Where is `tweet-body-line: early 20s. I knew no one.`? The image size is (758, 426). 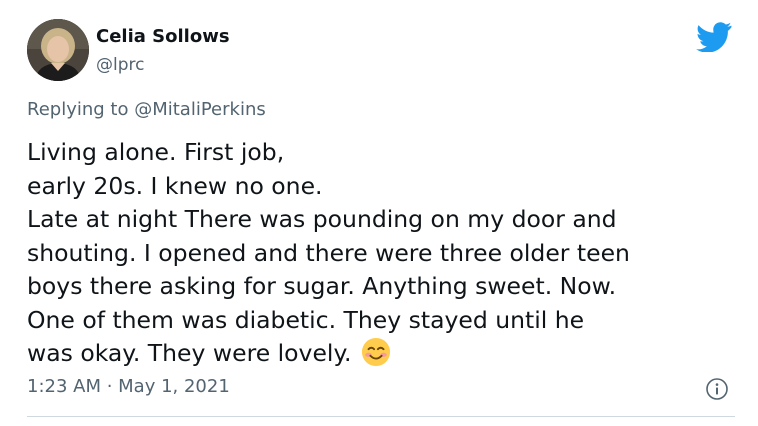 tweet-body-line: early 20s. I knew no one. is located at coordinates (175, 185).